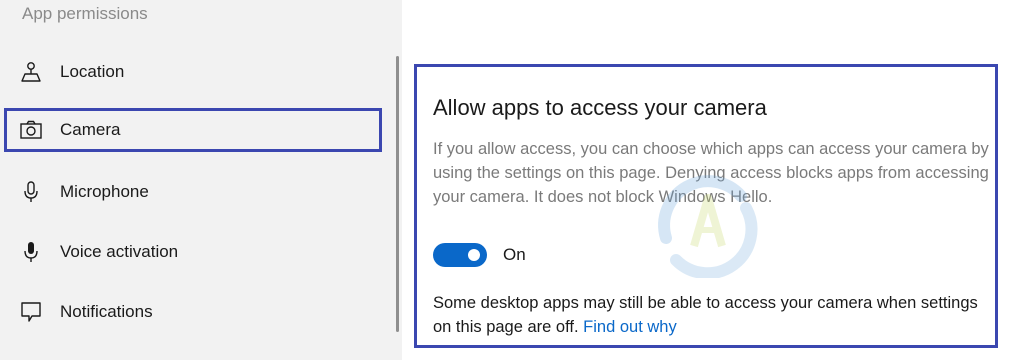 The image size is (1014, 360). Describe the element at coordinates (31, 130) in the screenshot. I see `camera-icon` at that location.